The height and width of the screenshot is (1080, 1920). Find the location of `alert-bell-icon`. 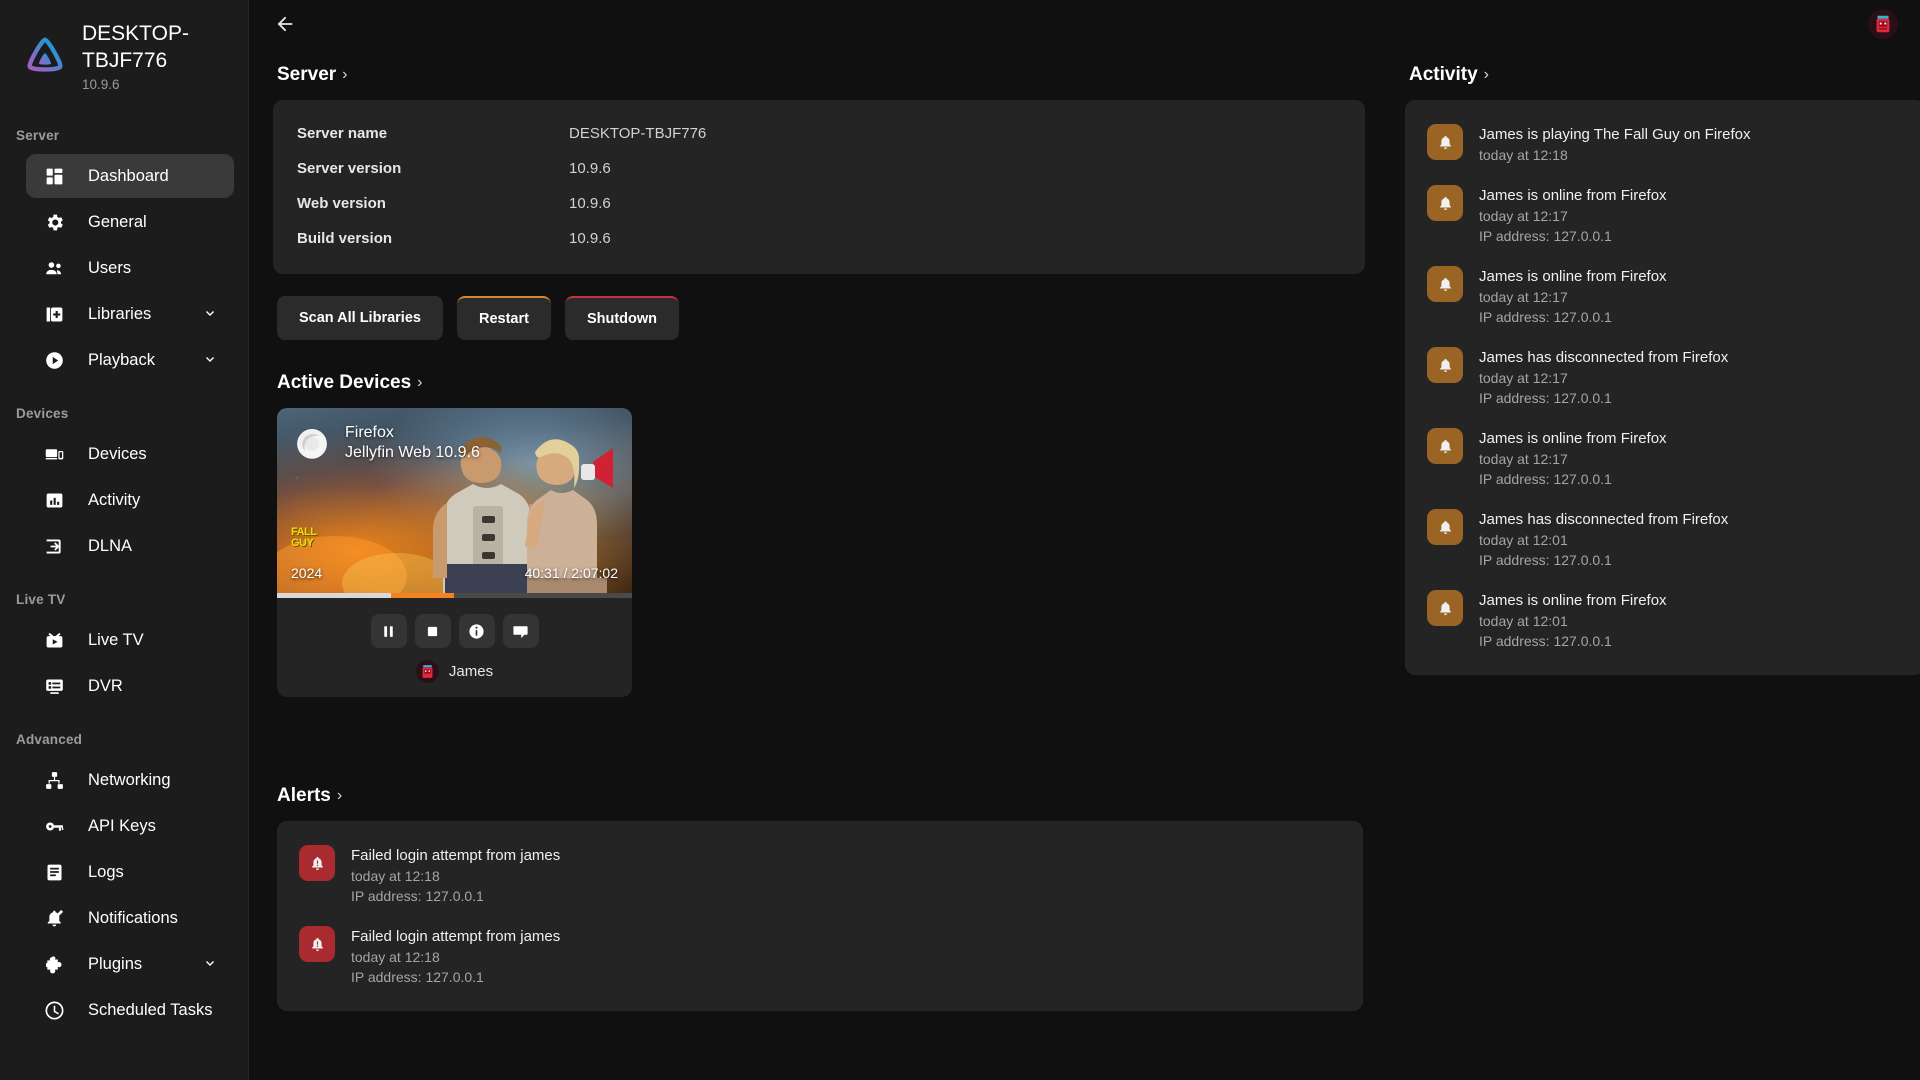

alert-bell-icon is located at coordinates (317, 944).